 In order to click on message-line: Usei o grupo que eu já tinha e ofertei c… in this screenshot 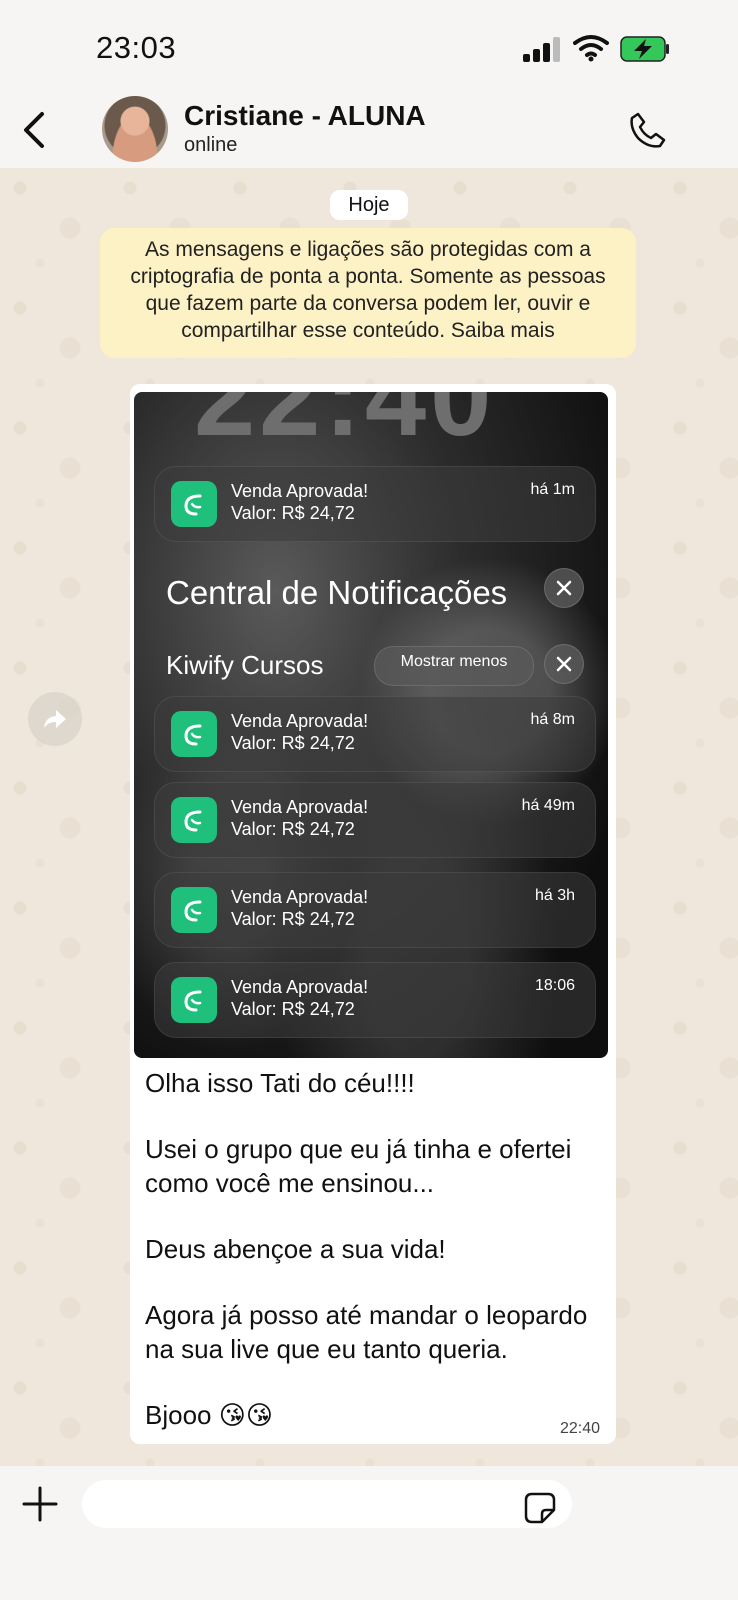, I will do `click(358, 1166)`.